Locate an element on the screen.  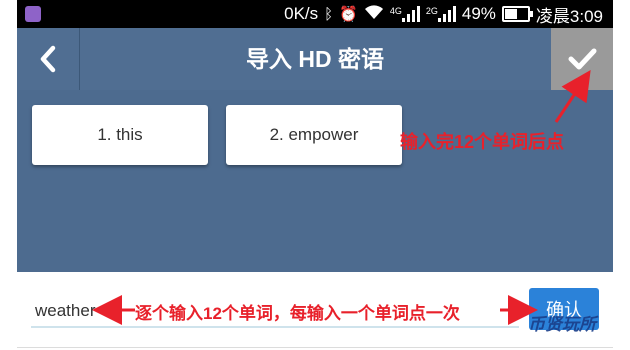
wifi-icon is located at coordinates (374, 14).